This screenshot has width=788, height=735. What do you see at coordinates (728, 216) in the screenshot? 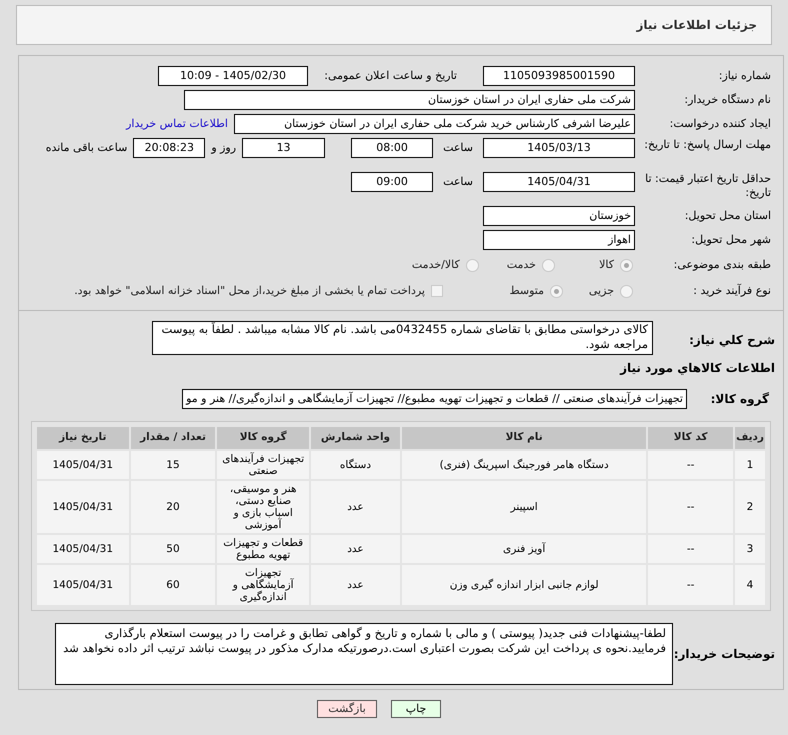
I see `field-label: استان محل تحویل:` at bounding box center [728, 216].